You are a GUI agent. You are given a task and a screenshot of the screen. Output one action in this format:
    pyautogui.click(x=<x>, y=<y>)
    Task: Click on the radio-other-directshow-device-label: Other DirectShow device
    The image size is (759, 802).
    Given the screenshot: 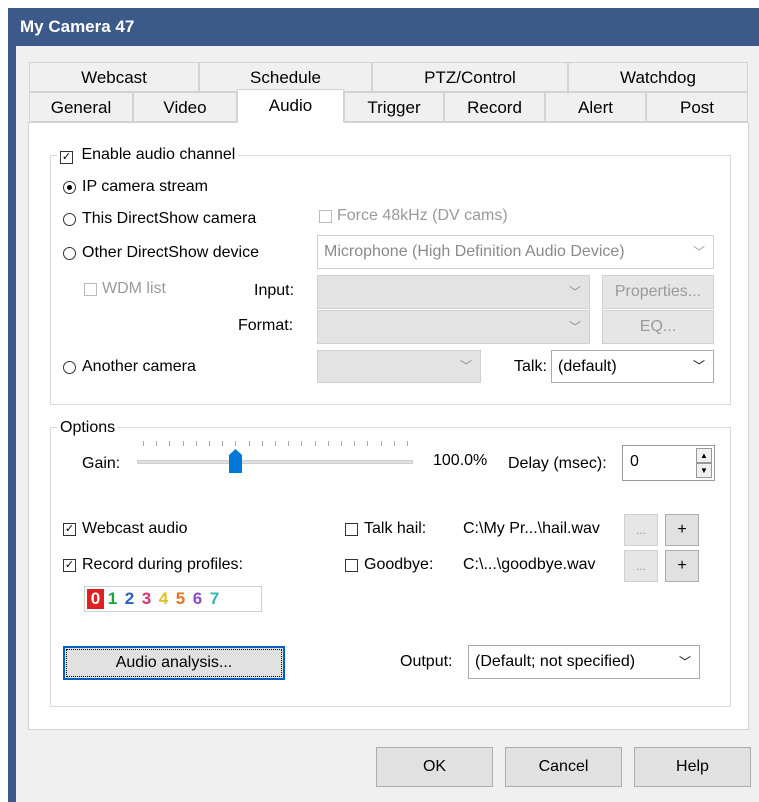 What is the action you would take?
    pyautogui.click(x=170, y=252)
    